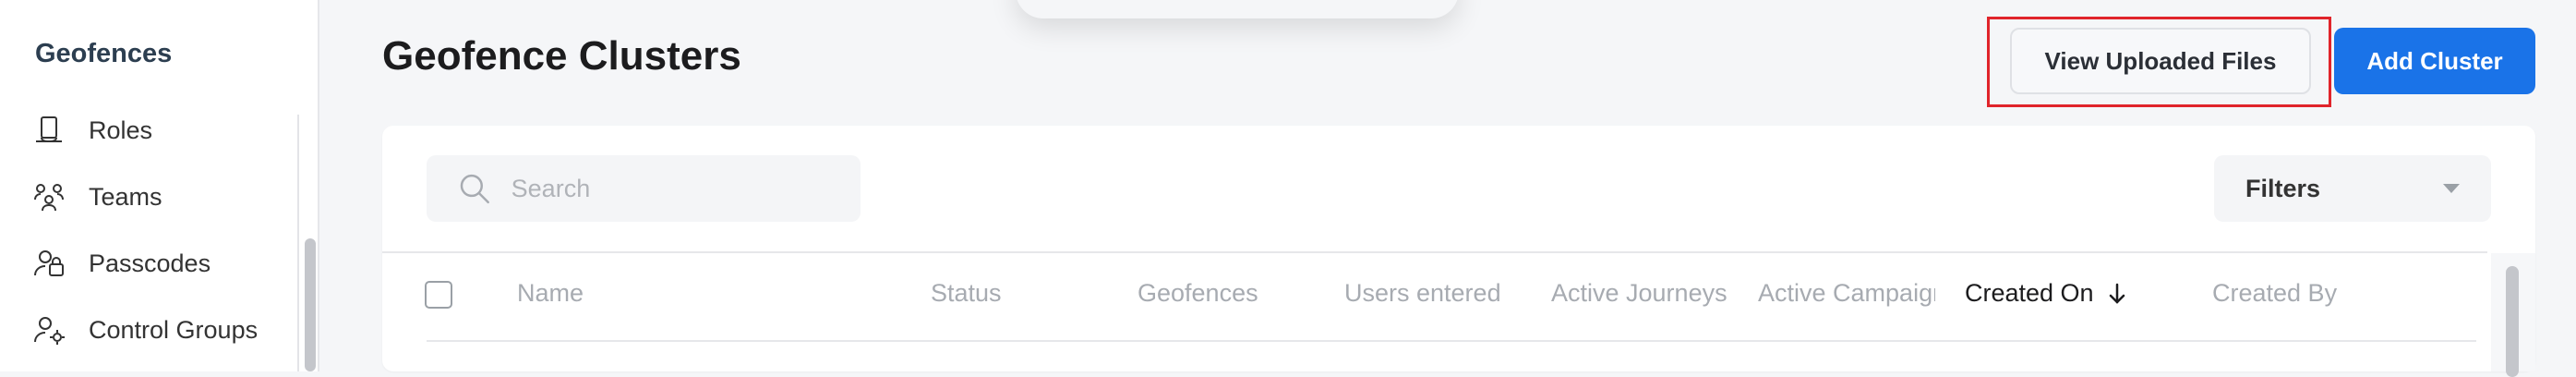  What do you see at coordinates (150, 263) in the screenshot?
I see `sidebar-item-label: Passcodes` at bounding box center [150, 263].